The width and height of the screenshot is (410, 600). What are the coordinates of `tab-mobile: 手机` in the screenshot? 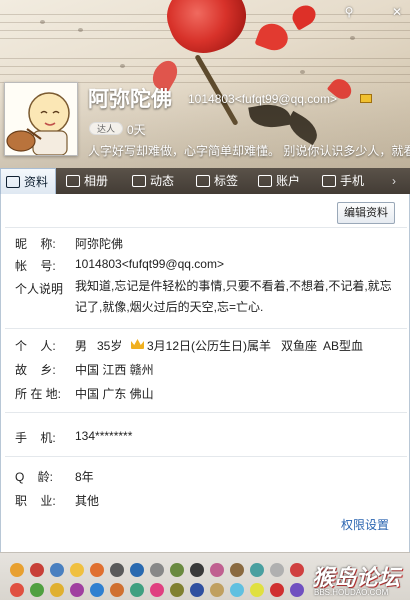 It's located at (350, 181).